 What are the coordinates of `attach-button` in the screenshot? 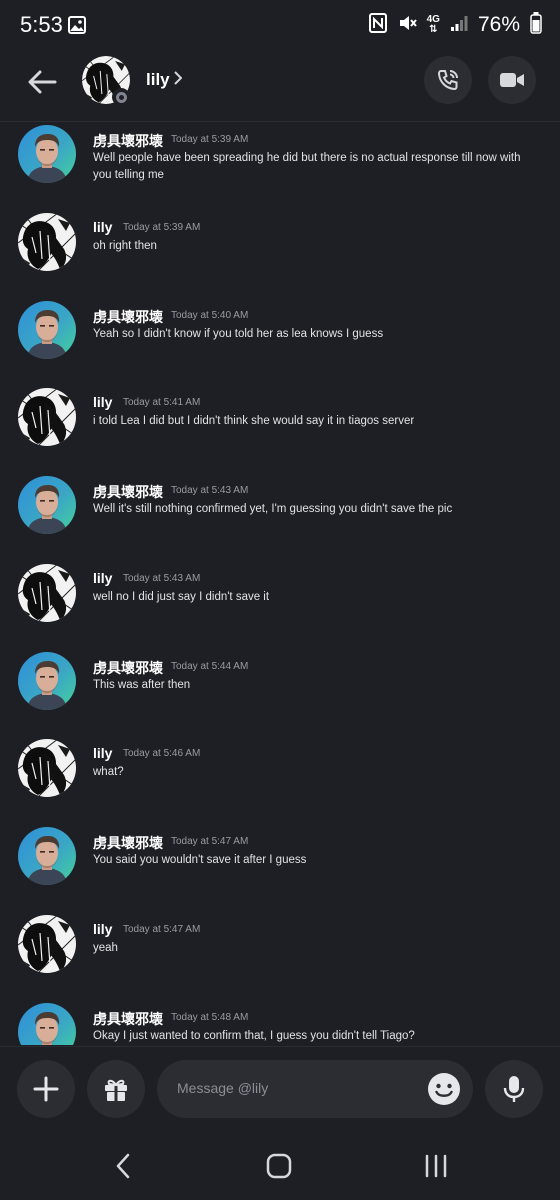 It's located at (46, 1089).